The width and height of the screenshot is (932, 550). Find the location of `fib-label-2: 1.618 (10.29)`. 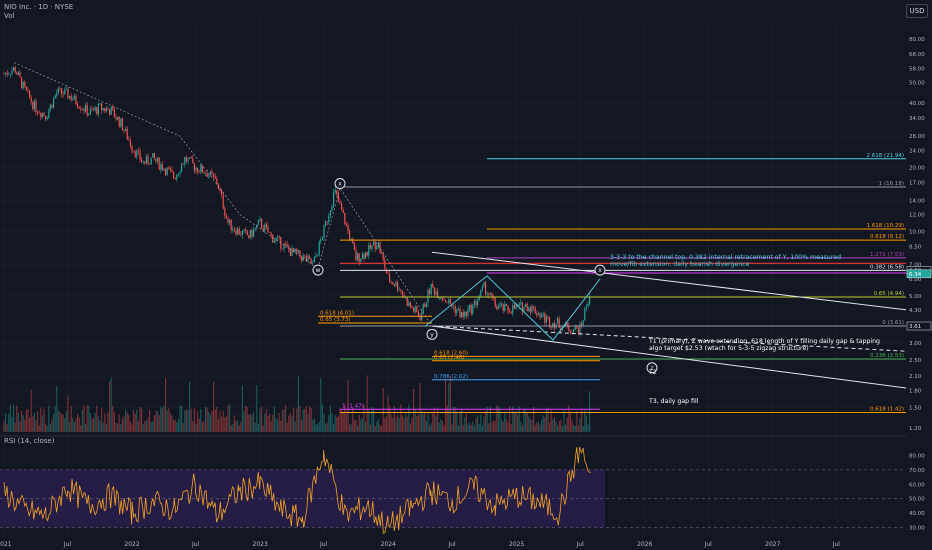

fib-label-2: 1.618 (10.29) is located at coordinates (885, 226).